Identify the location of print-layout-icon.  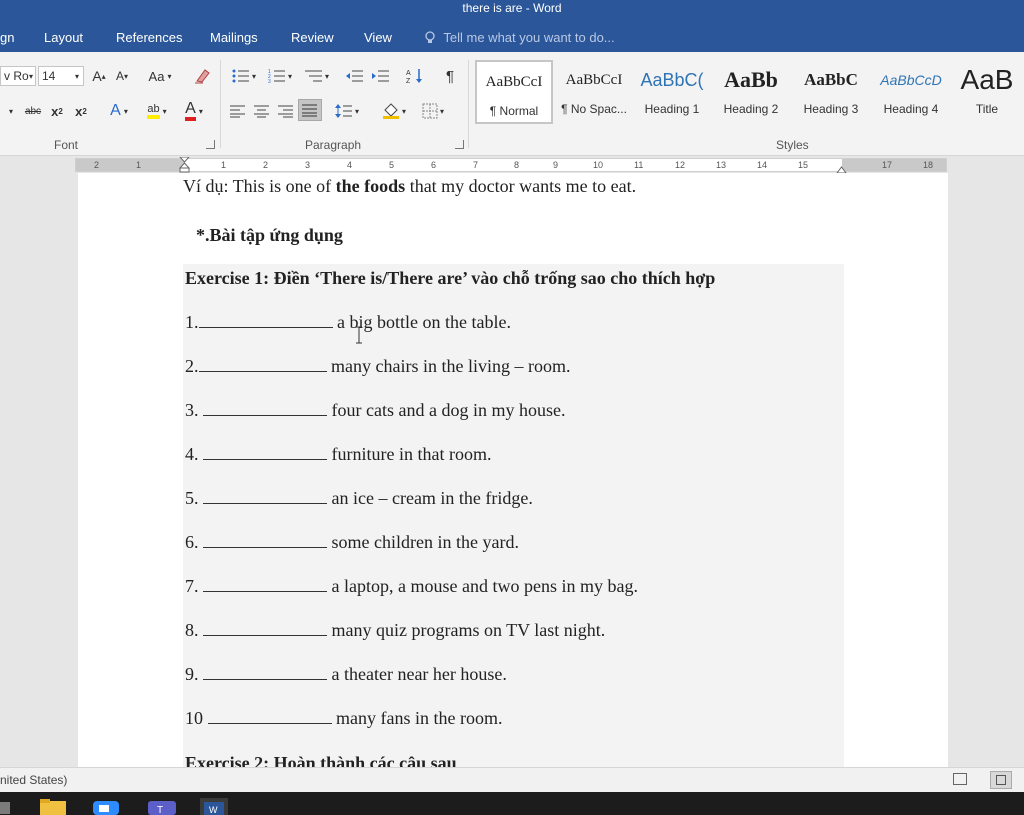
(1001, 780).